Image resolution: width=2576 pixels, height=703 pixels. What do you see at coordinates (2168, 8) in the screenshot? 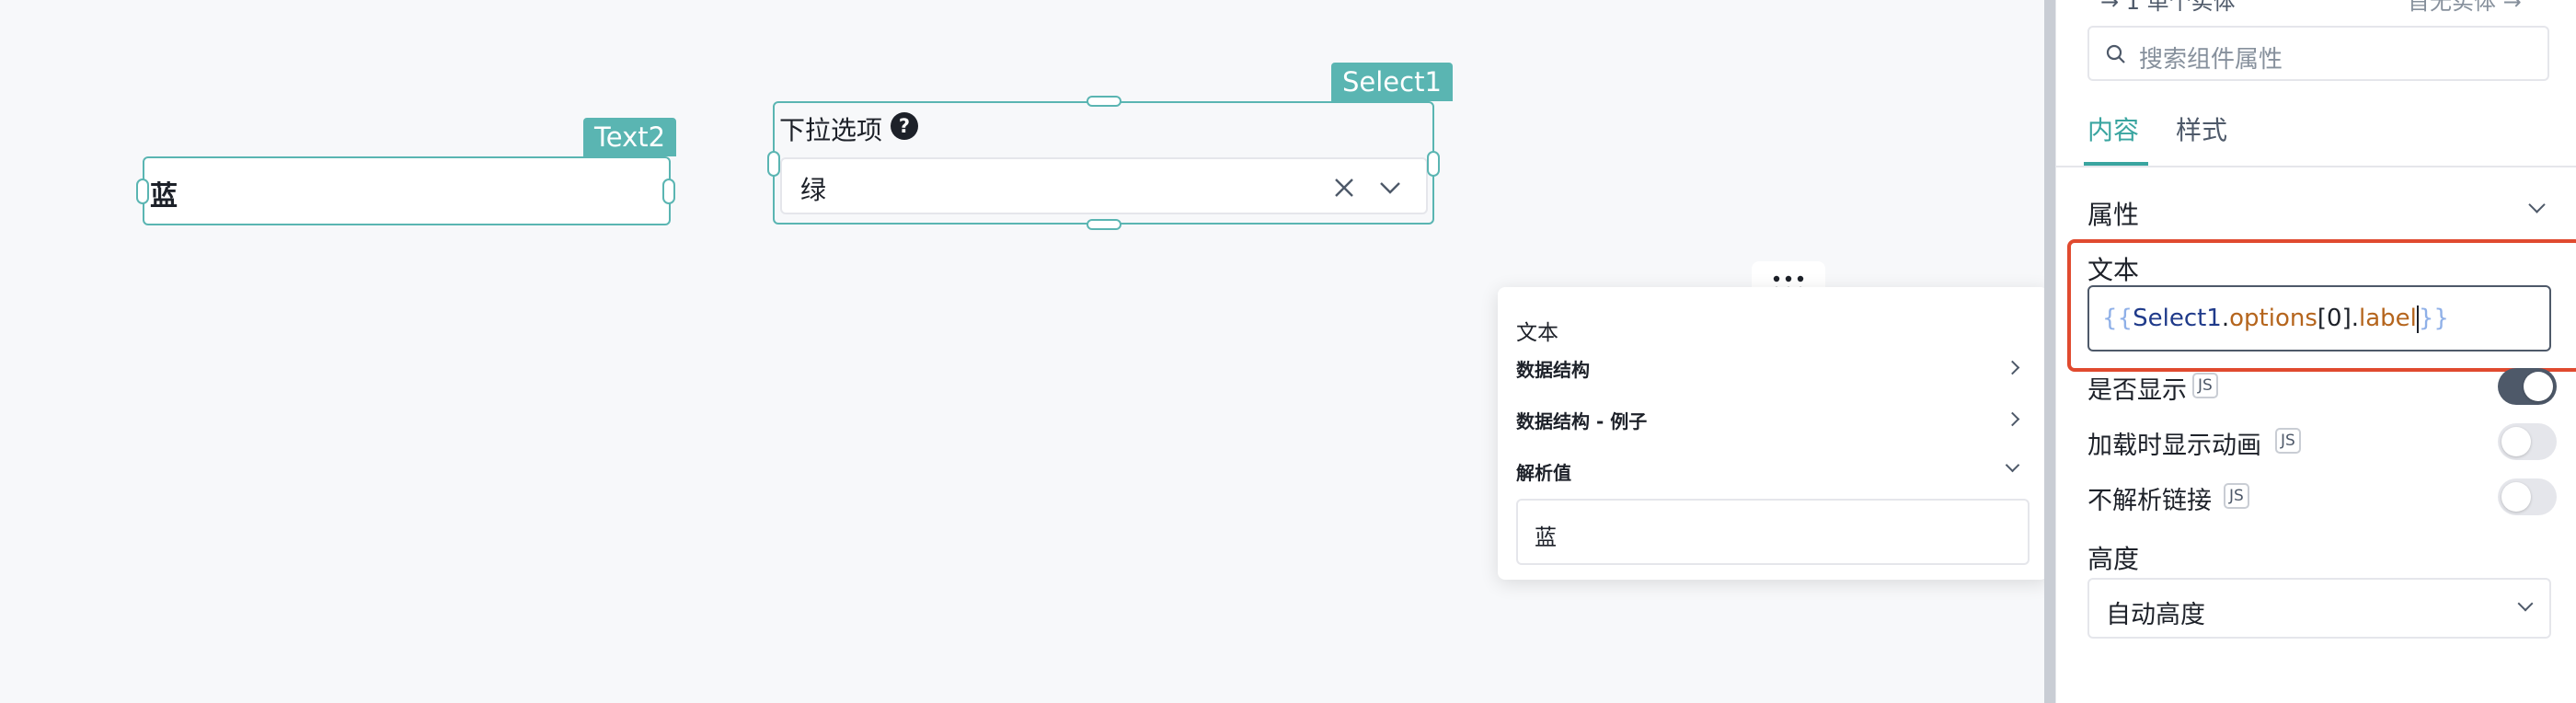
I see `entity-nav-left: → 1 单个实体` at bounding box center [2168, 8].